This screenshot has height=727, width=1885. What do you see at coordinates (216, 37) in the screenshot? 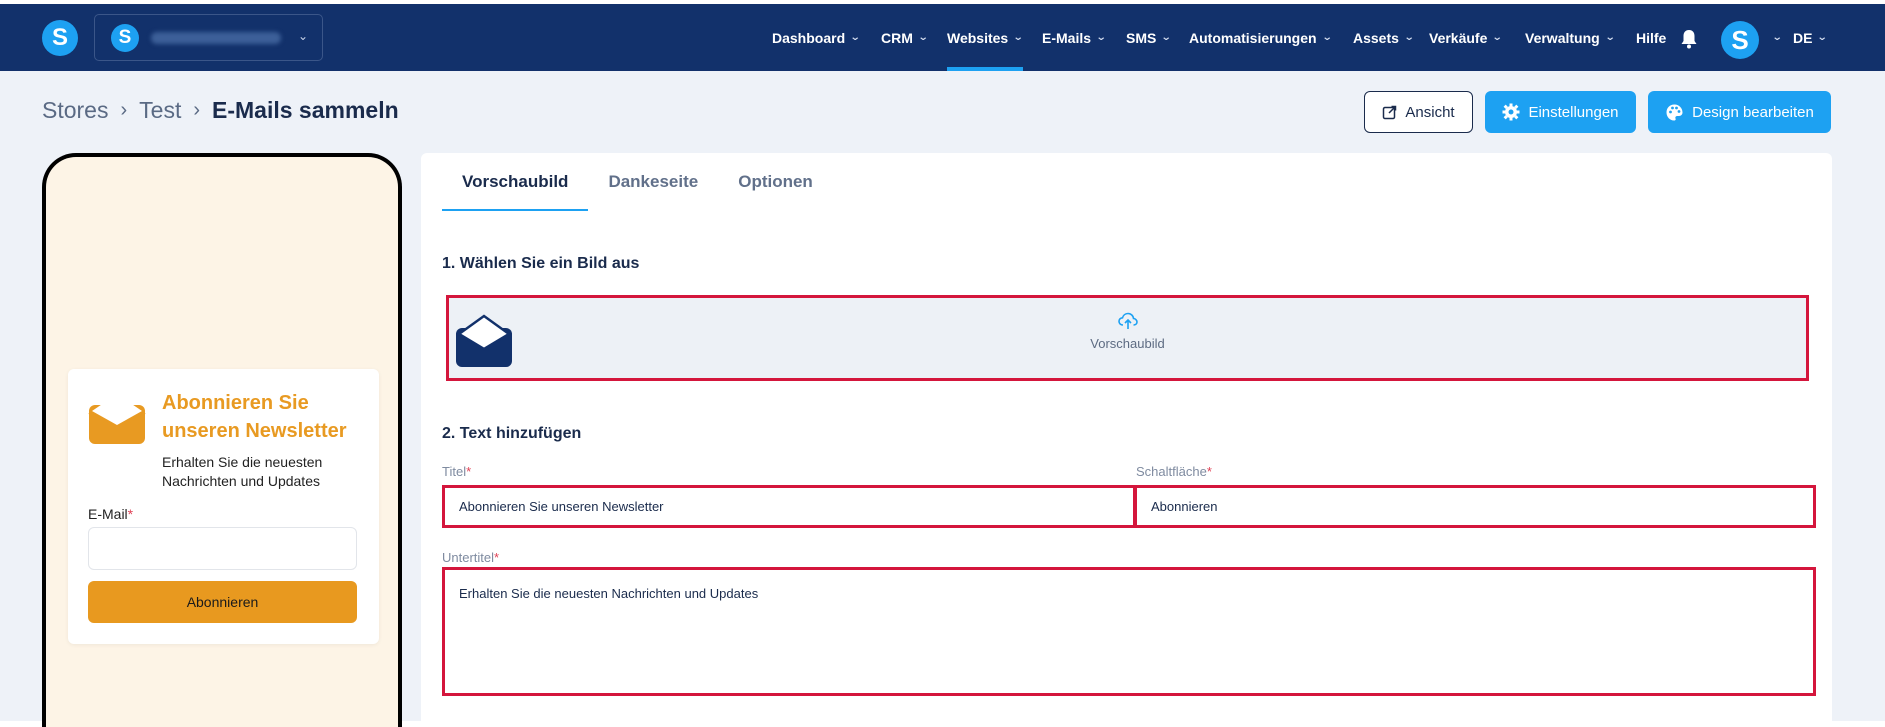
I see `account-name-redacted` at bounding box center [216, 37].